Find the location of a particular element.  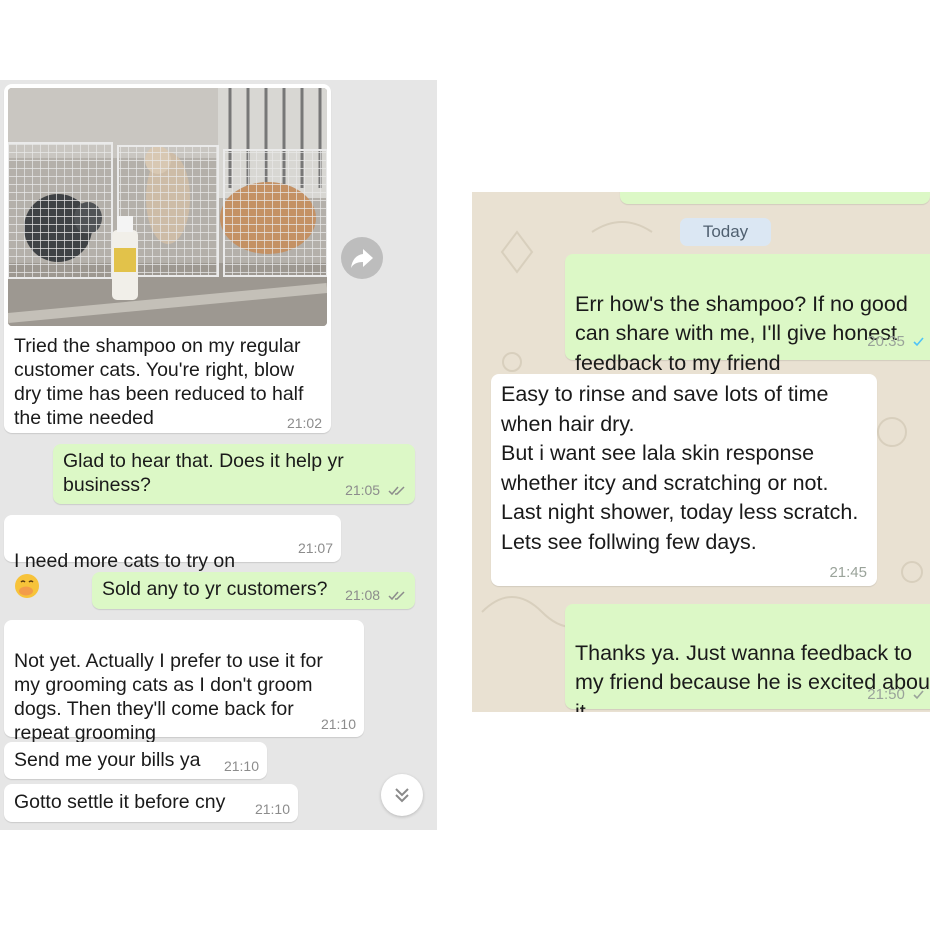

message-text: Sold any to yr customers? is located at coordinates (215, 589).